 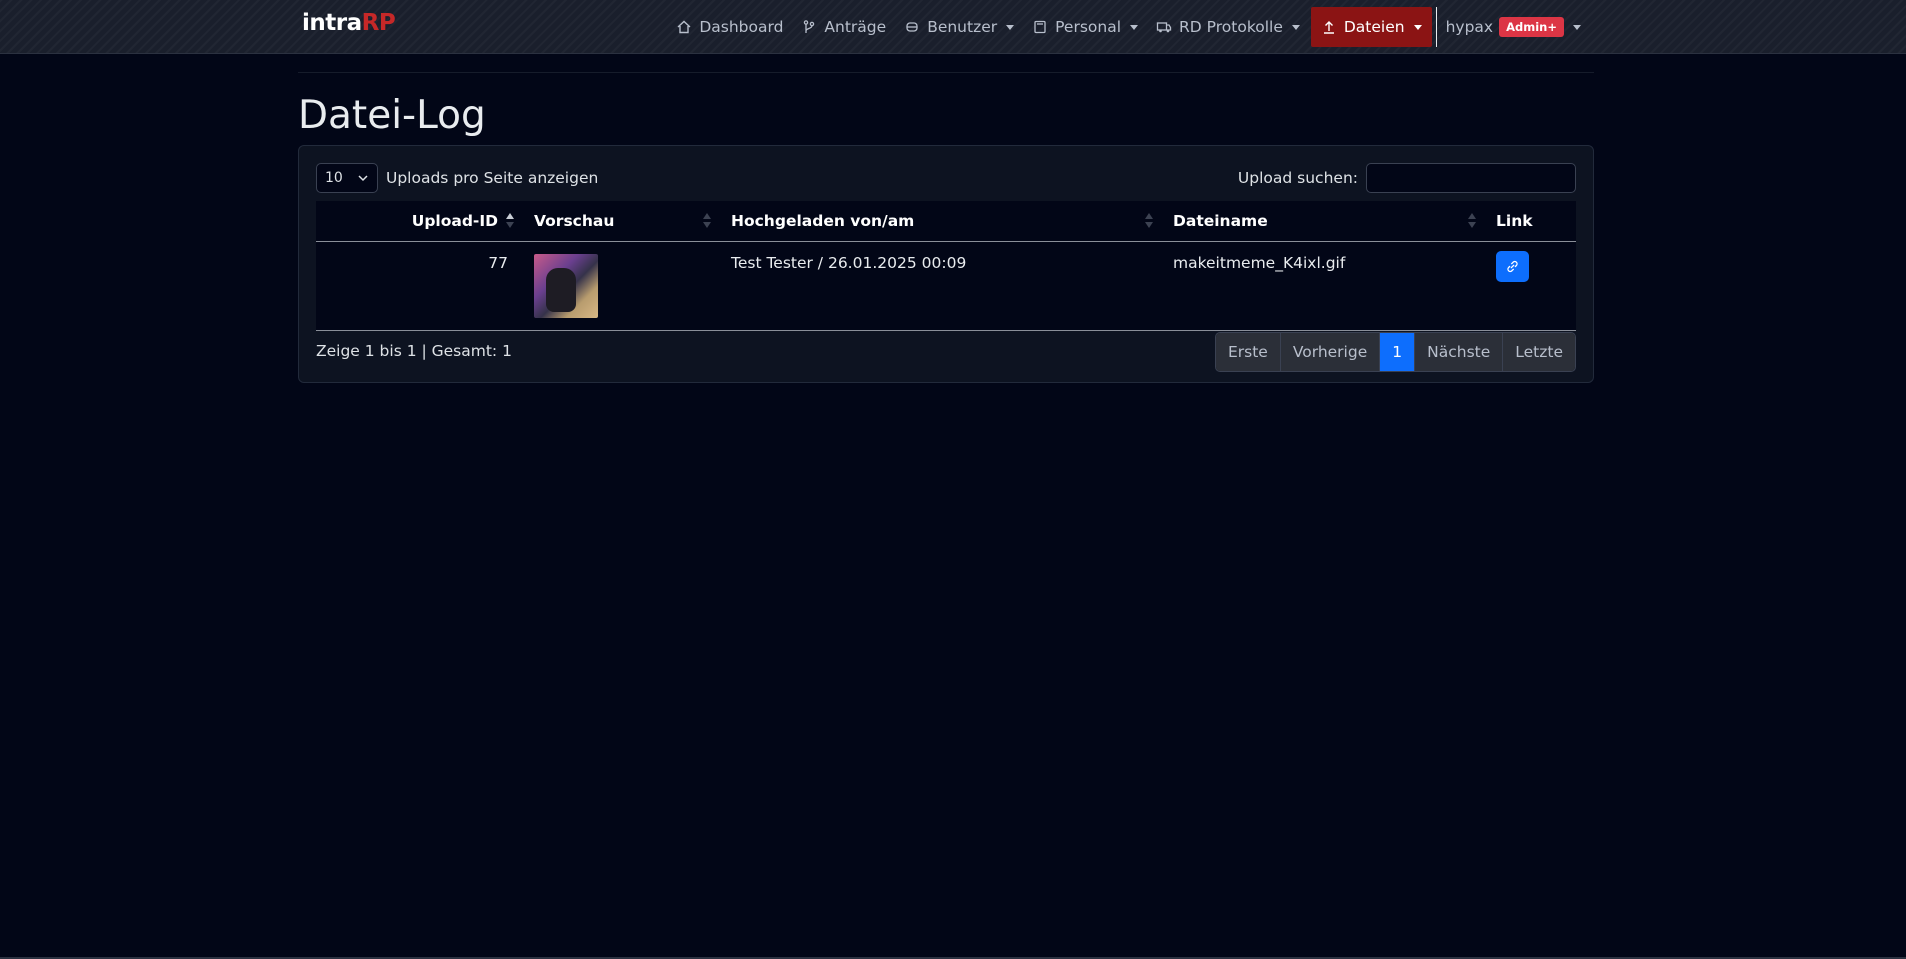 What do you see at coordinates (1469, 27) in the screenshot?
I see `user-name: hypax` at bounding box center [1469, 27].